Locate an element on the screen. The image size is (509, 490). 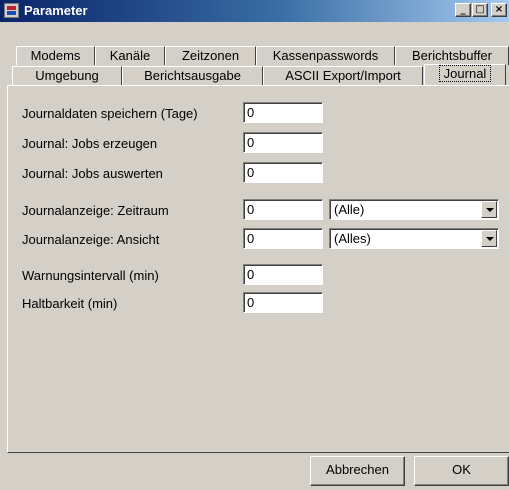
title-bar: Parameter _ □ × is located at coordinates (254, 11).